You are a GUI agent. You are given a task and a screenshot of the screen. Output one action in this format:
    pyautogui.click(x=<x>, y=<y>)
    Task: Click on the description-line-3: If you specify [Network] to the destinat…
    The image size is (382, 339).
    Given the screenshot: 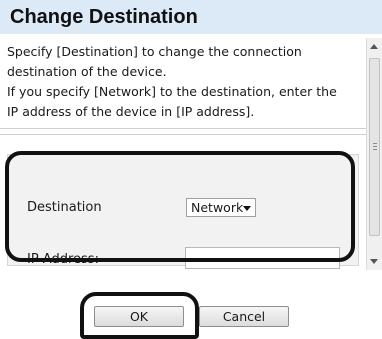 What is the action you would take?
    pyautogui.click(x=172, y=91)
    